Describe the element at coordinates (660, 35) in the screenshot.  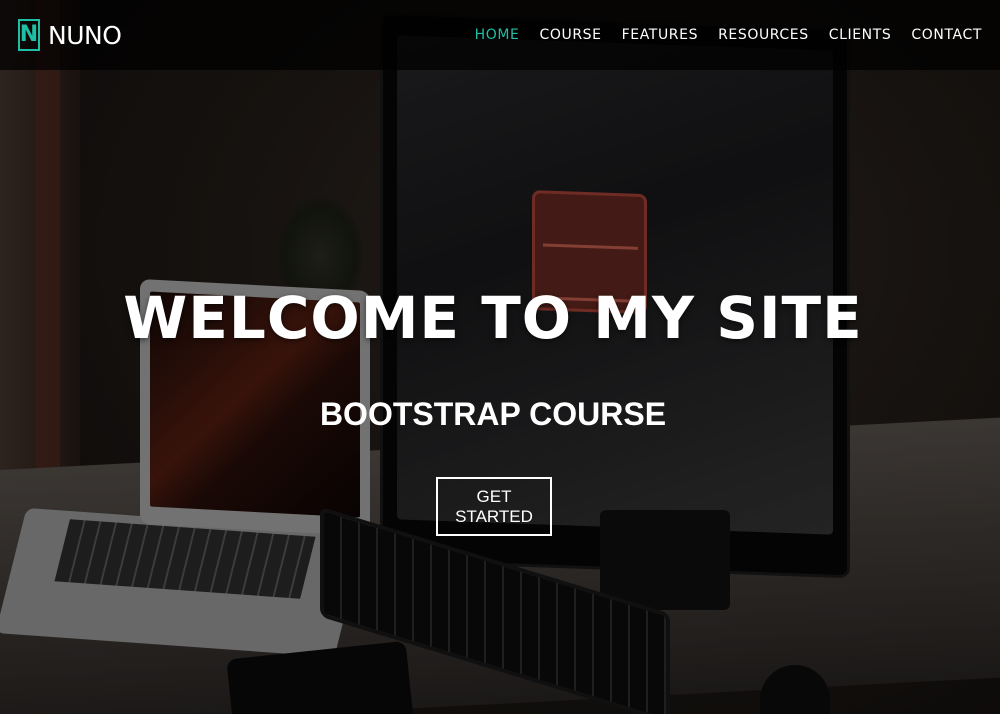
I see `nav-item-features: FEATURES` at that location.